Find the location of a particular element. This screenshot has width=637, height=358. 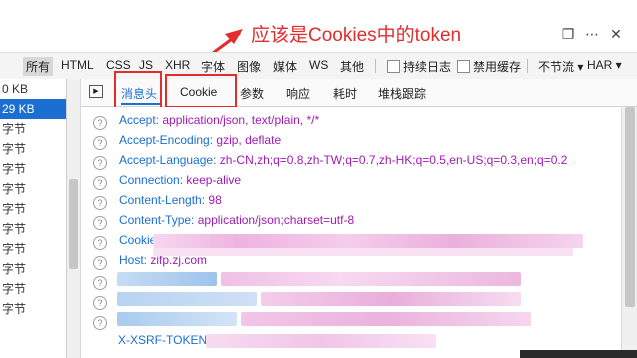

header-name: Accept-Language: is located at coordinates (168, 160).